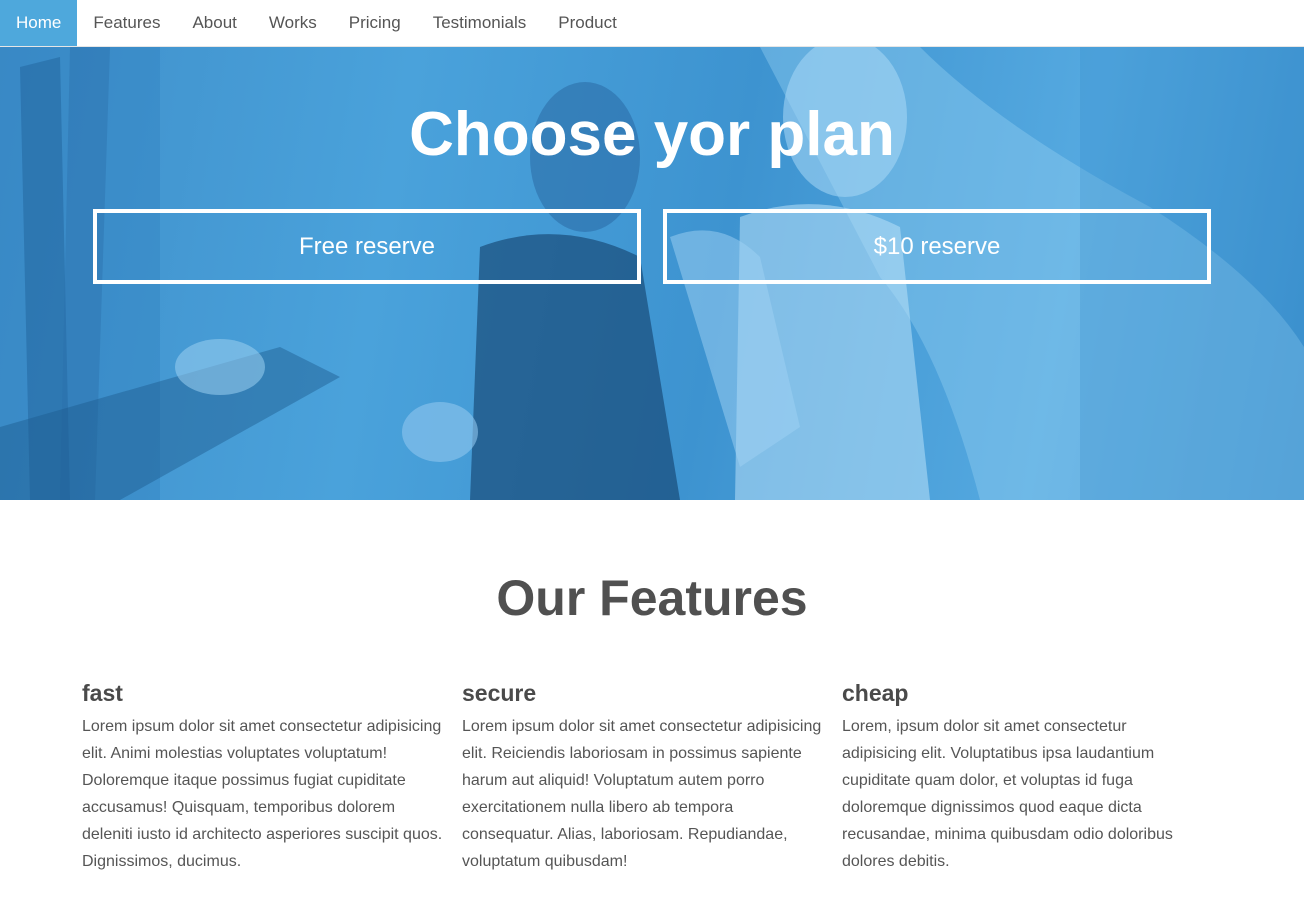 The height and width of the screenshot is (905, 1304). What do you see at coordinates (480, 23) in the screenshot?
I see `nav-item-testimonials: Testimonials` at bounding box center [480, 23].